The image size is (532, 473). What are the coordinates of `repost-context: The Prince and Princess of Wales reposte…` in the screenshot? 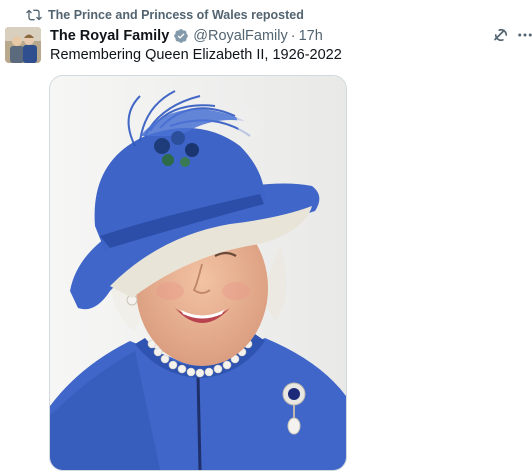 It's located at (165, 15).